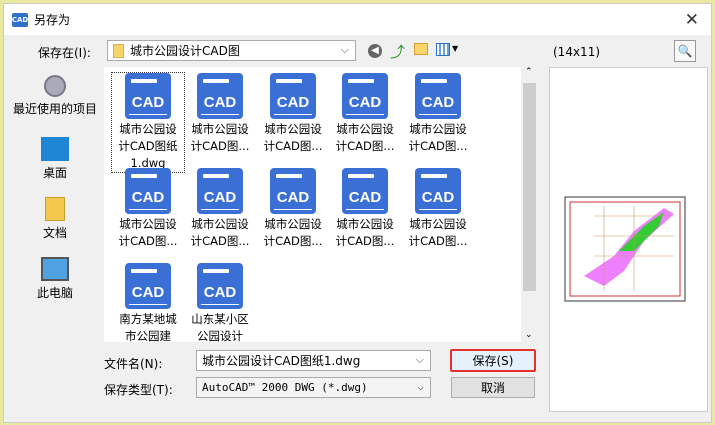 The image size is (715, 425). Describe the element at coordinates (55, 149) in the screenshot. I see `desktop-icon` at that location.